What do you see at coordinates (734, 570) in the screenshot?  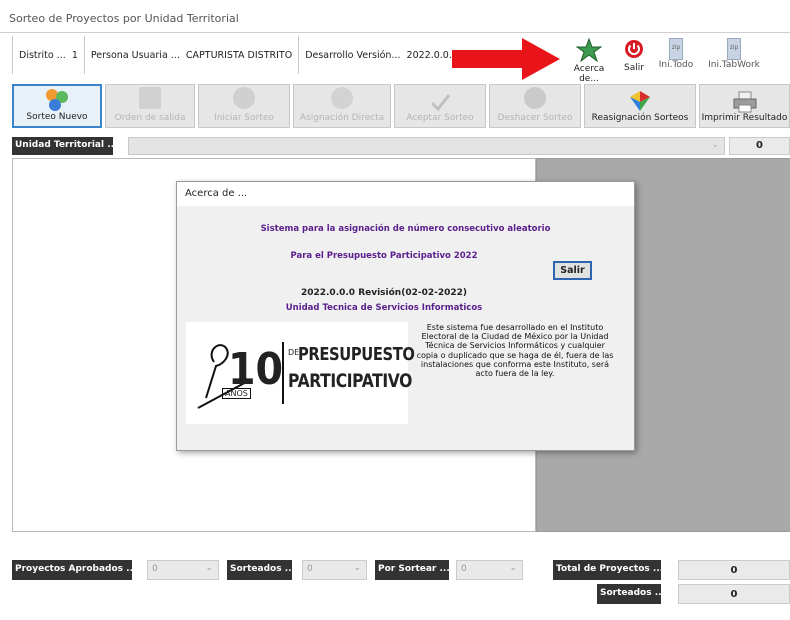 I see `total-proyectos-value: 0` at bounding box center [734, 570].